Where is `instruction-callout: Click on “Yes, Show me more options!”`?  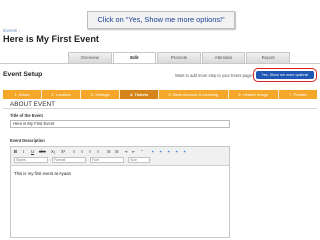 instruction-callout: Click on “Yes, Show me more options!” is located at coordinates (161, 20).